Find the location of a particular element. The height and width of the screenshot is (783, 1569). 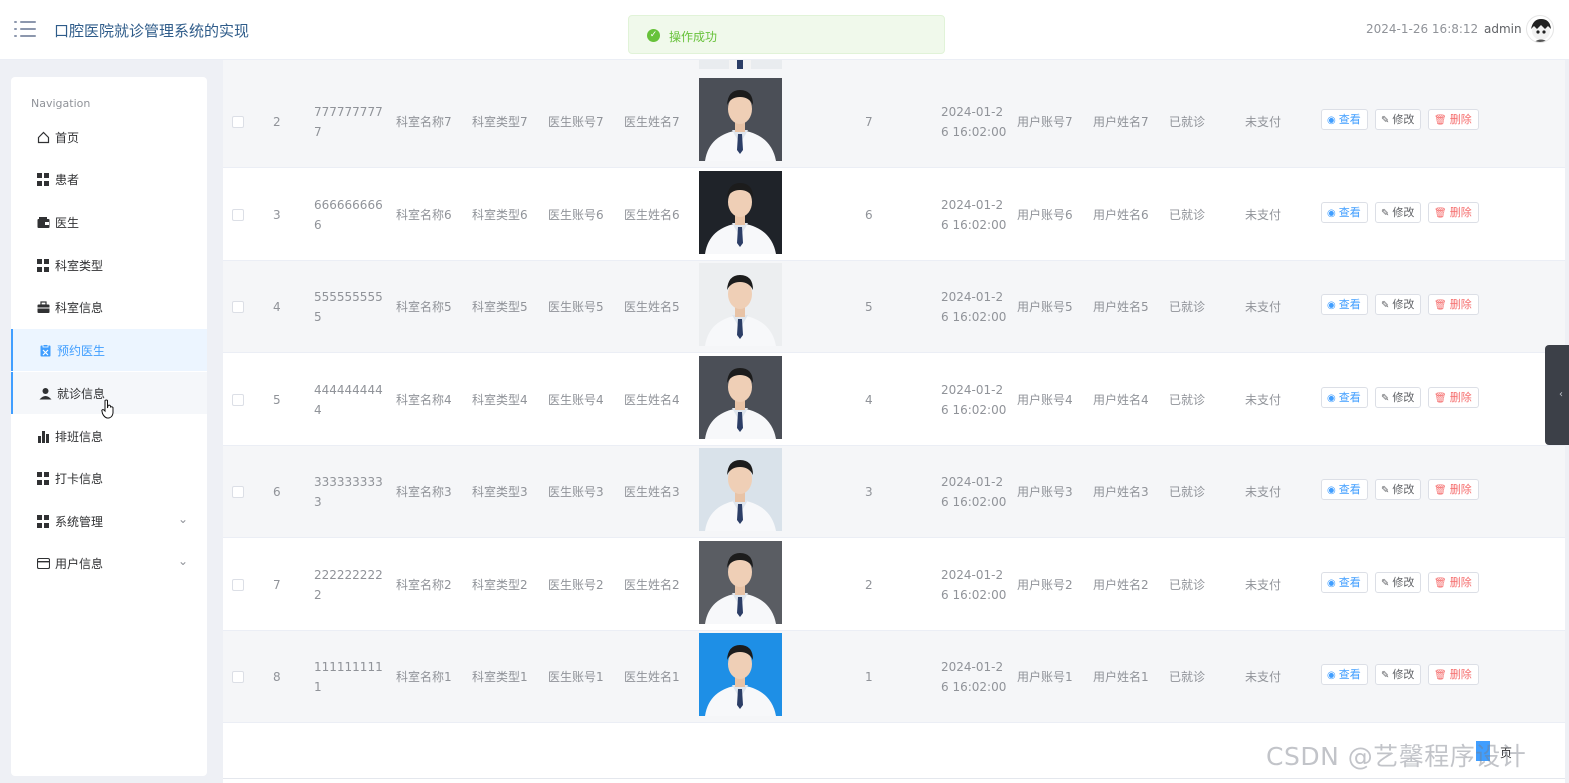

cell-user-name: 用户姓名1 is located at coordinates (1121, 677).